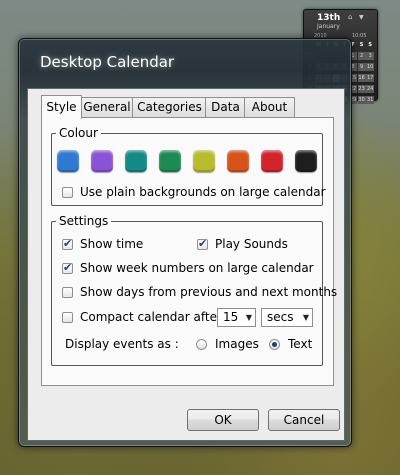 The image size is (400, 475). Describe the element at coordinates (155, 317) in the screenshot. I see `compact-calendar-label: Compact calendar after :` at that location.